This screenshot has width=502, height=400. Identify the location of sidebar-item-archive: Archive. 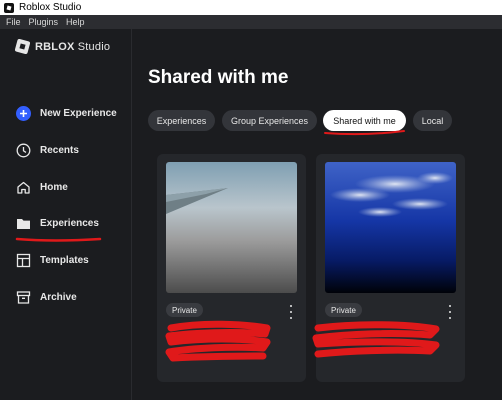
(46, 297).